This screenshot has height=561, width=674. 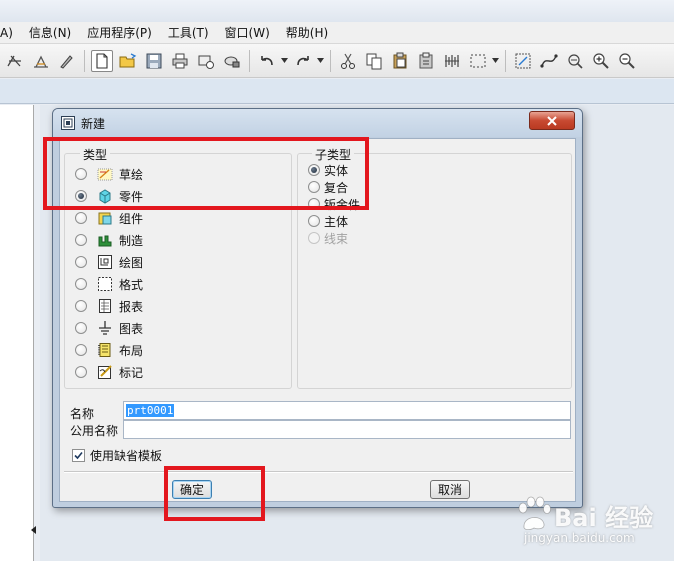 What do you see at coordinates (450, 489) in the screenshot?
I see `cancel-button: 取消` at bounding box center [450, 489].